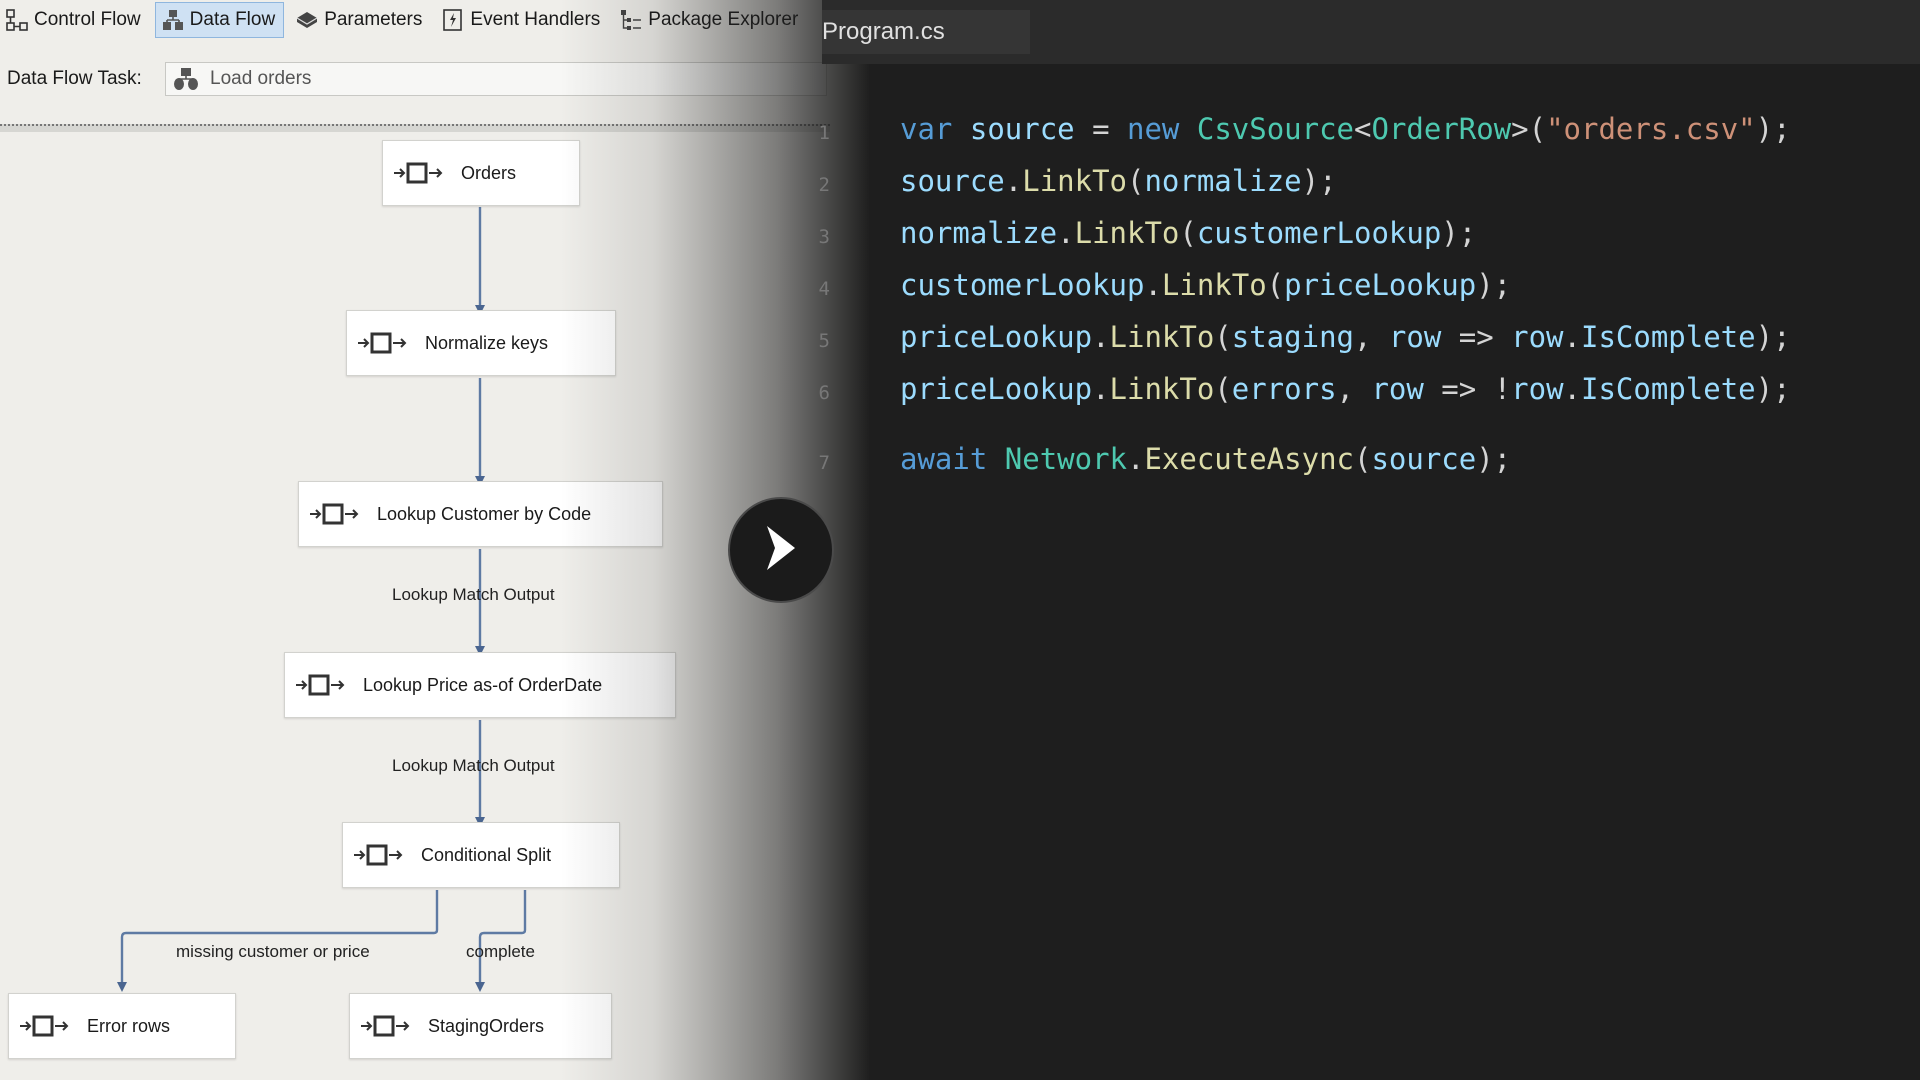 This screenshot has height=1080, width=1920. Describe the element at coordinates (723, 19) in the screenshot. I see `tab-package-explorer-label: Package Explorer` at that location.